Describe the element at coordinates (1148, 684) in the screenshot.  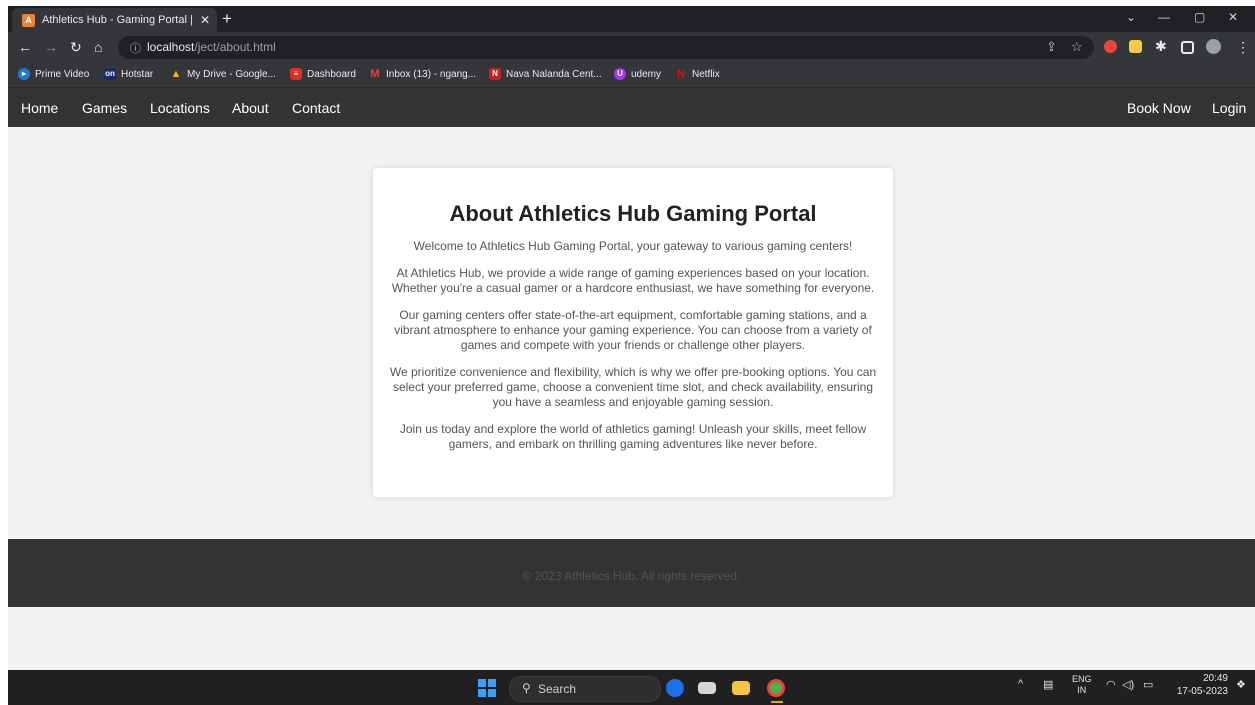
I see `battery-icon: ▭` at that location.